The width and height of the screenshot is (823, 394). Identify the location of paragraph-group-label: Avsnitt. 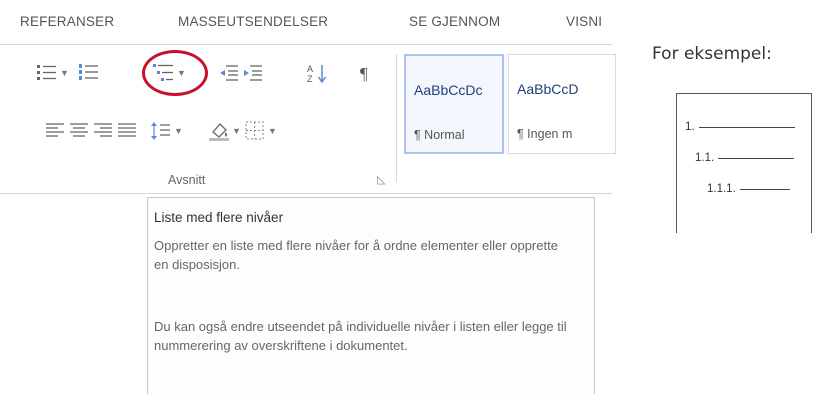
(187, 180).